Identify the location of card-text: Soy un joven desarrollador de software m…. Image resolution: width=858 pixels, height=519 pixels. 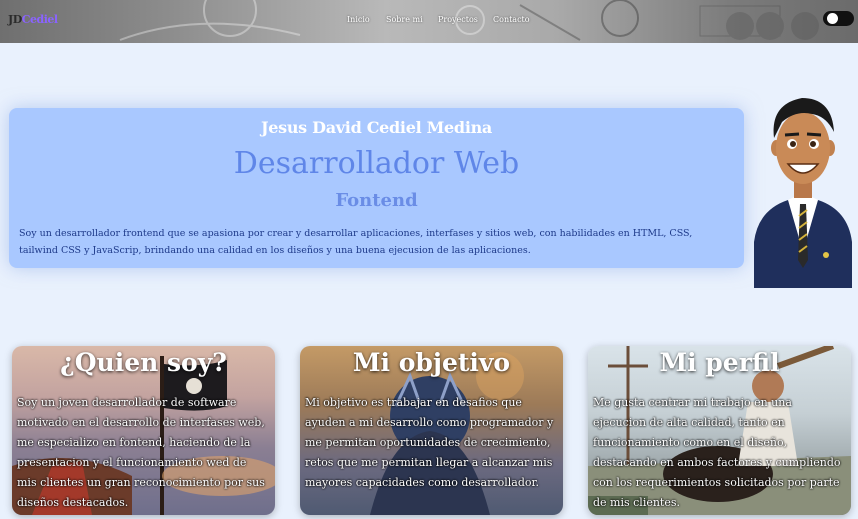
(141, 452).